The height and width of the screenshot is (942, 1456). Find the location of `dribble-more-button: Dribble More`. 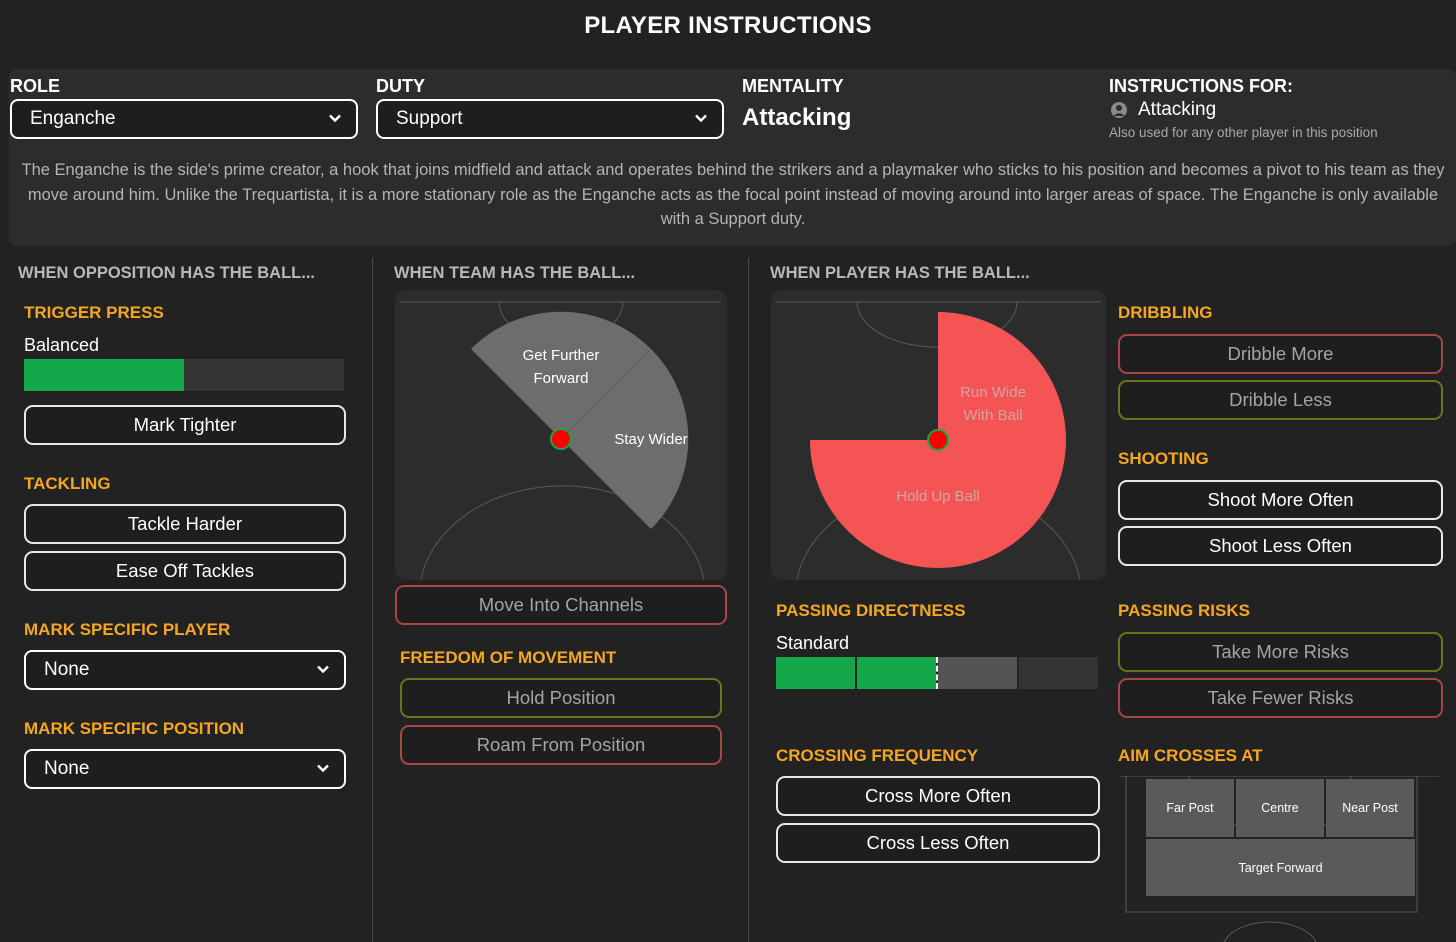

dribble-more-button: Dribble More is located at coordinates (1280, 354).